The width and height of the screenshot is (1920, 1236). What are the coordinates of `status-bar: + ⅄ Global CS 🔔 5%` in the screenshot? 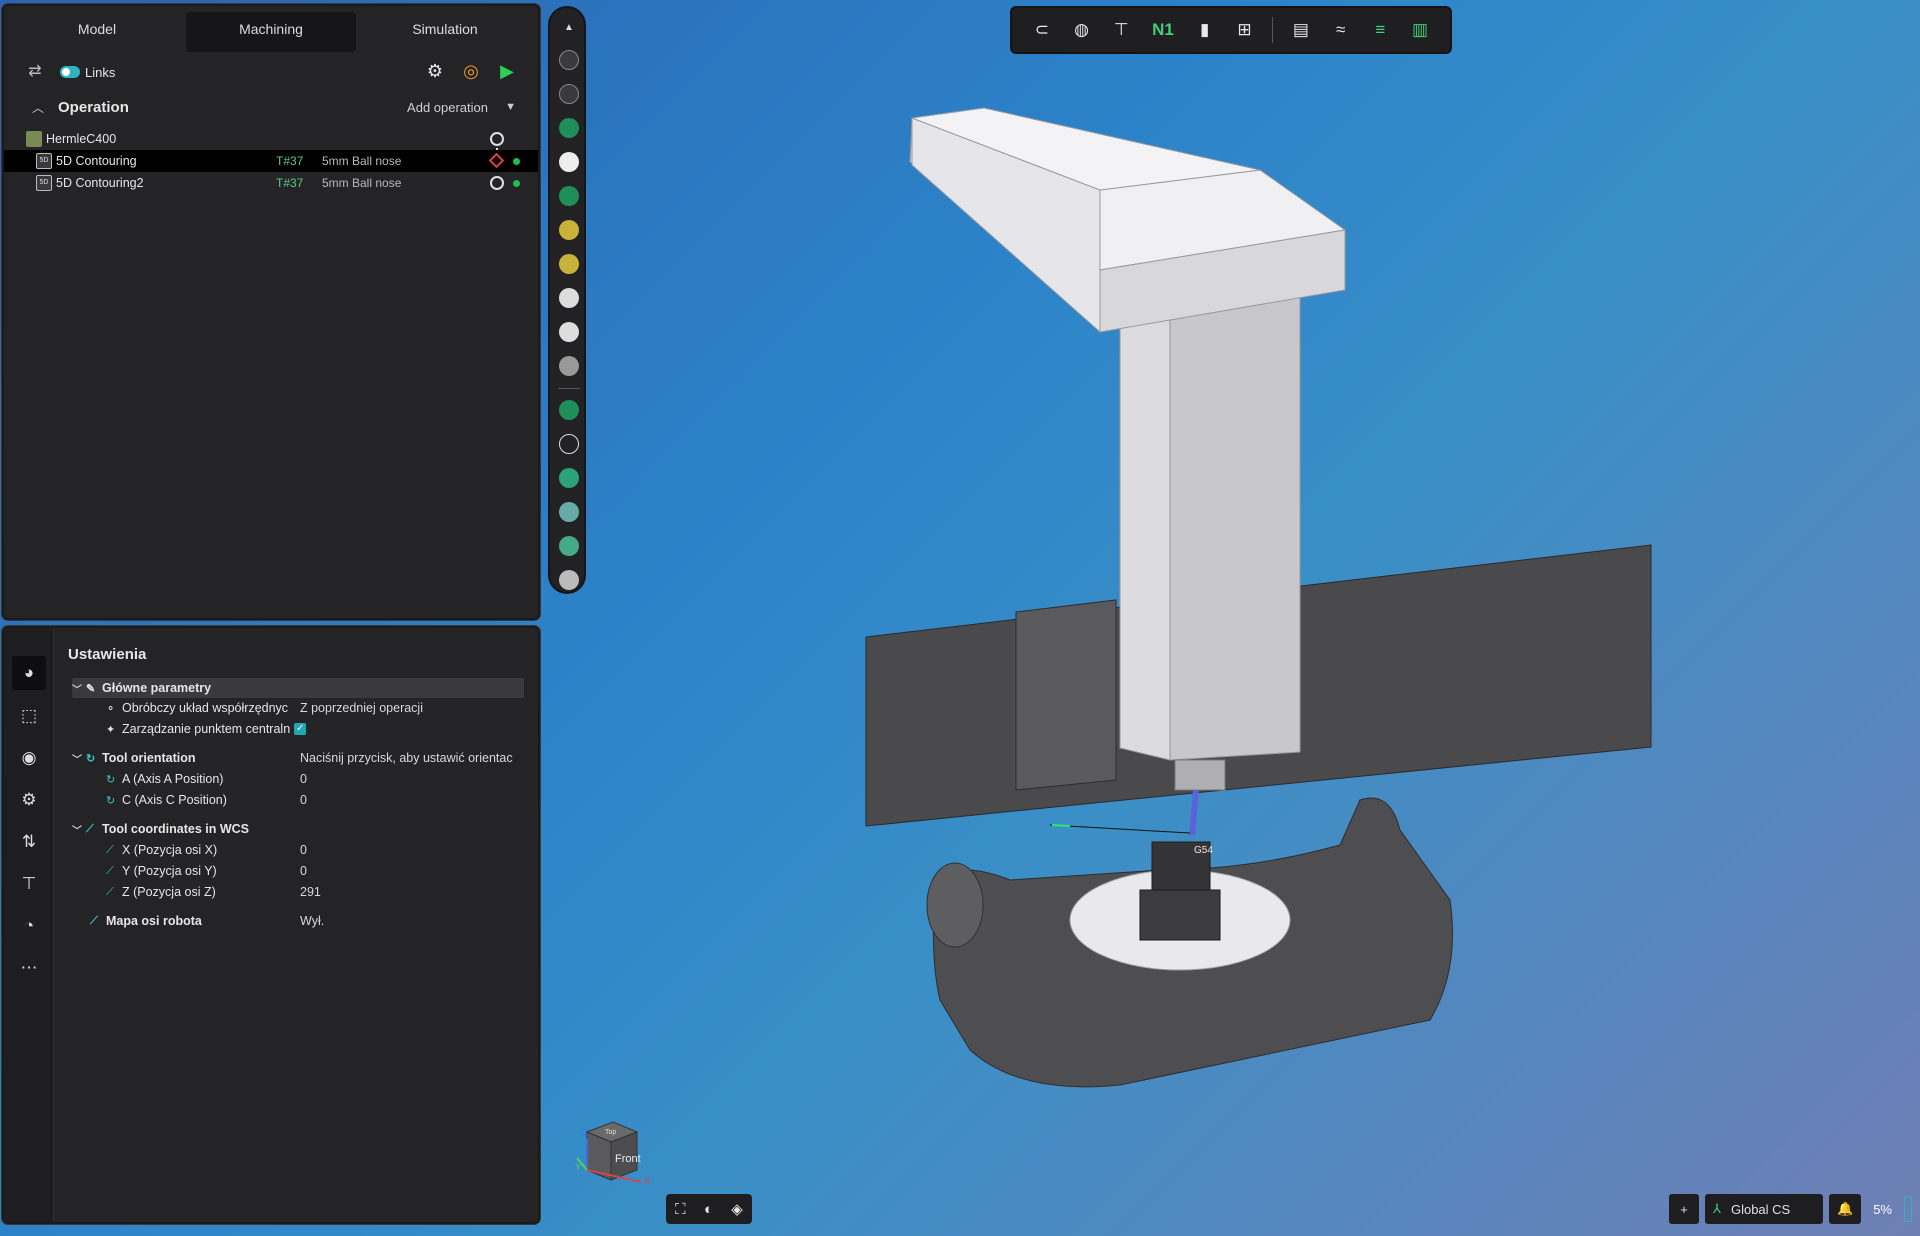 It's located at (1790, 1209).